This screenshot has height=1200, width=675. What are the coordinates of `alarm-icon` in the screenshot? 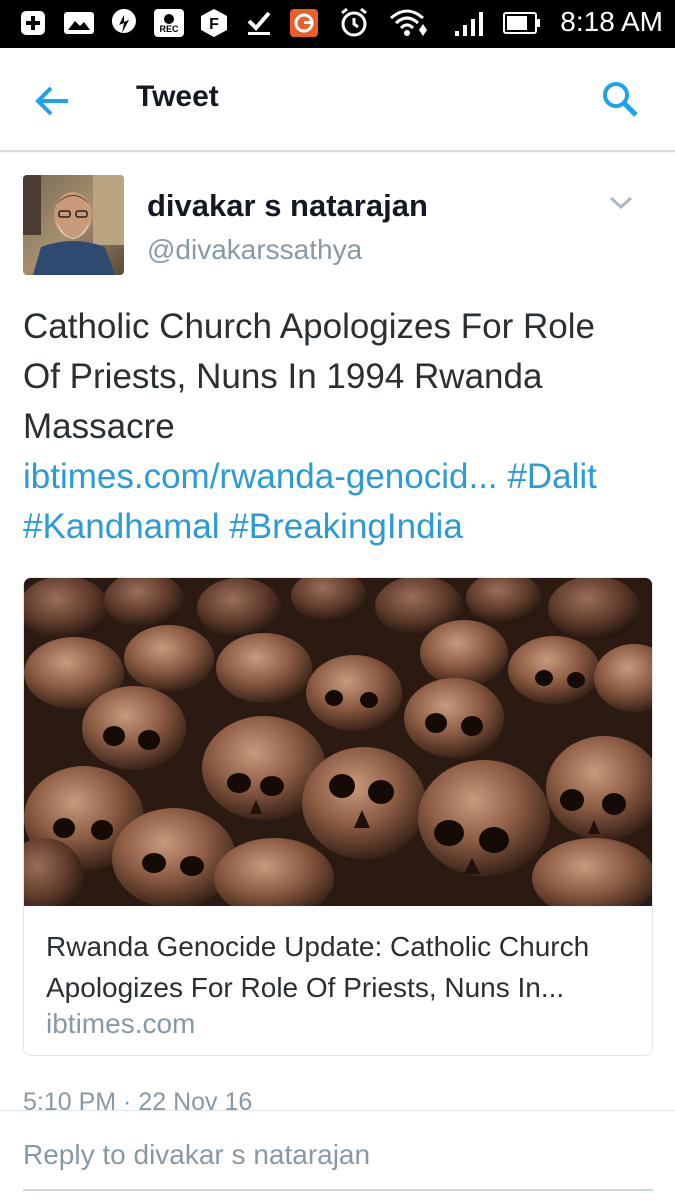 It's located at (354, 22).